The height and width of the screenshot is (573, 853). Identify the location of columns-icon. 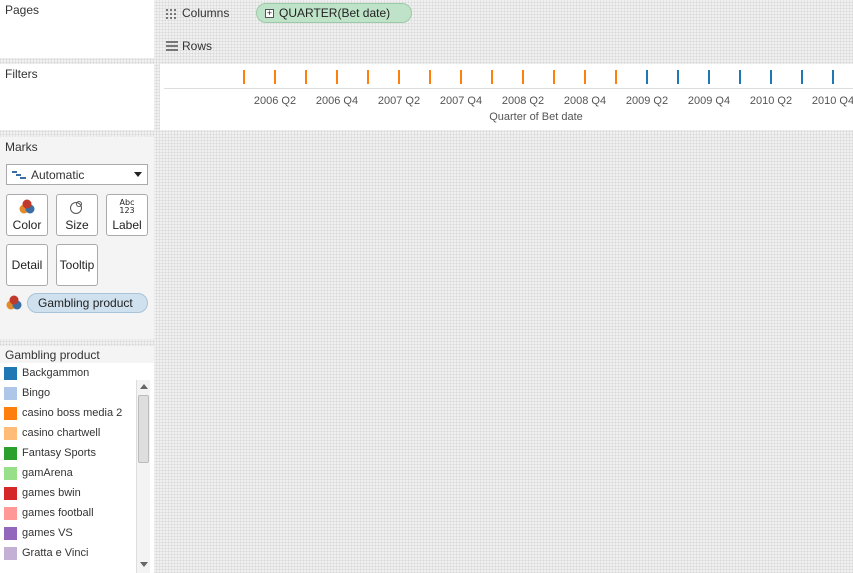
(172, 13).